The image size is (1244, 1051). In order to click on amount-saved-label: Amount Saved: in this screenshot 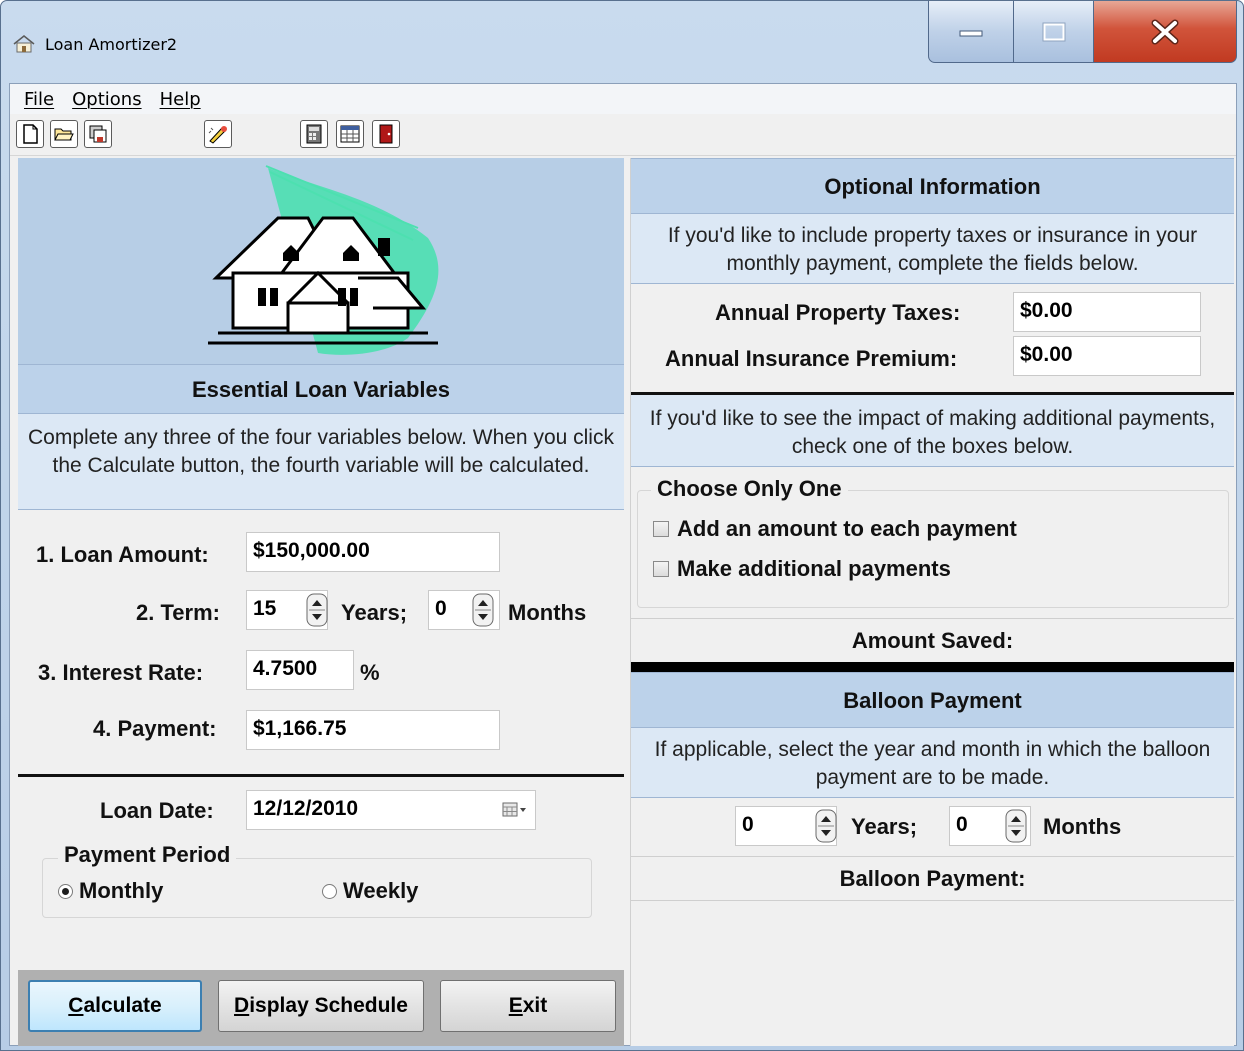, I will do `click(932, 640)`.